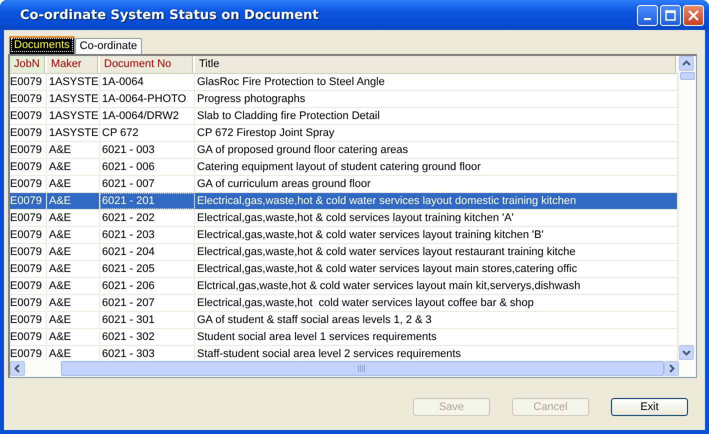 Image resolution: width=709 pixels, height=434 pixels. Describe the element at coordinates (147, 269) in the screenshot. I see `table-cell: 6021 - 205` at that location.